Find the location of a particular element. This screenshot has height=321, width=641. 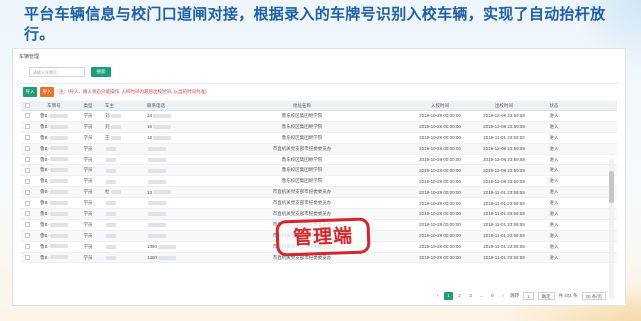

divider is located at coordinates (319, 83).